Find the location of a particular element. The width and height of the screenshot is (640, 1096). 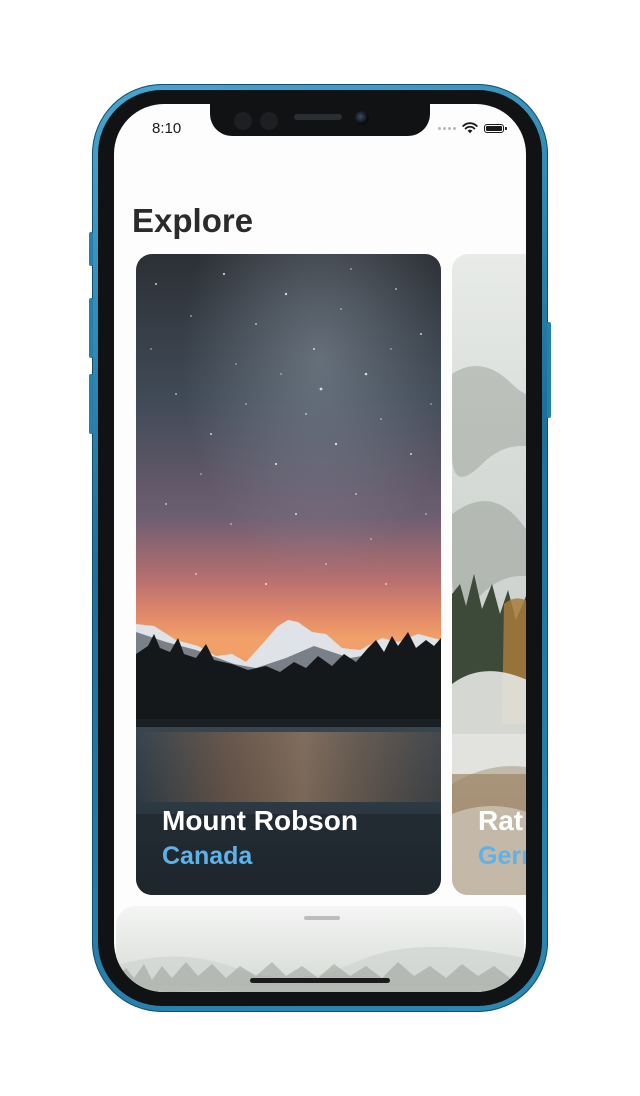

page-title: Explore is located at coordinates (193, 220).